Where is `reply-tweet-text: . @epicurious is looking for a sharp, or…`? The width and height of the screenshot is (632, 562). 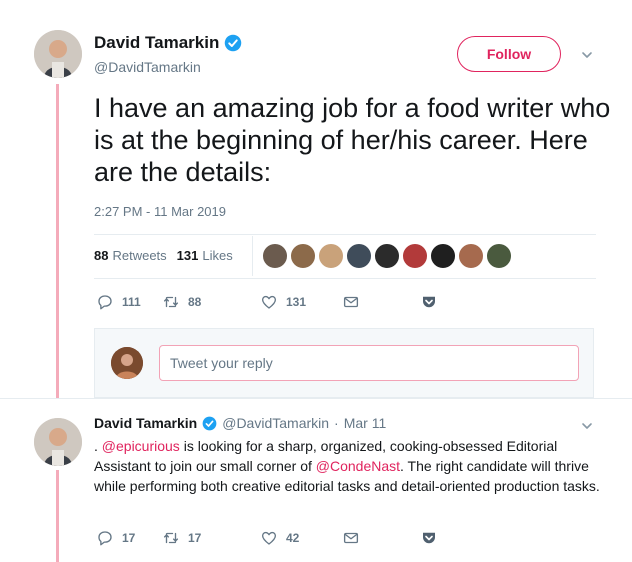 reply-tweet-text: . @epicurious is looking for a sharp, or… is located at coordinates (349, 466).